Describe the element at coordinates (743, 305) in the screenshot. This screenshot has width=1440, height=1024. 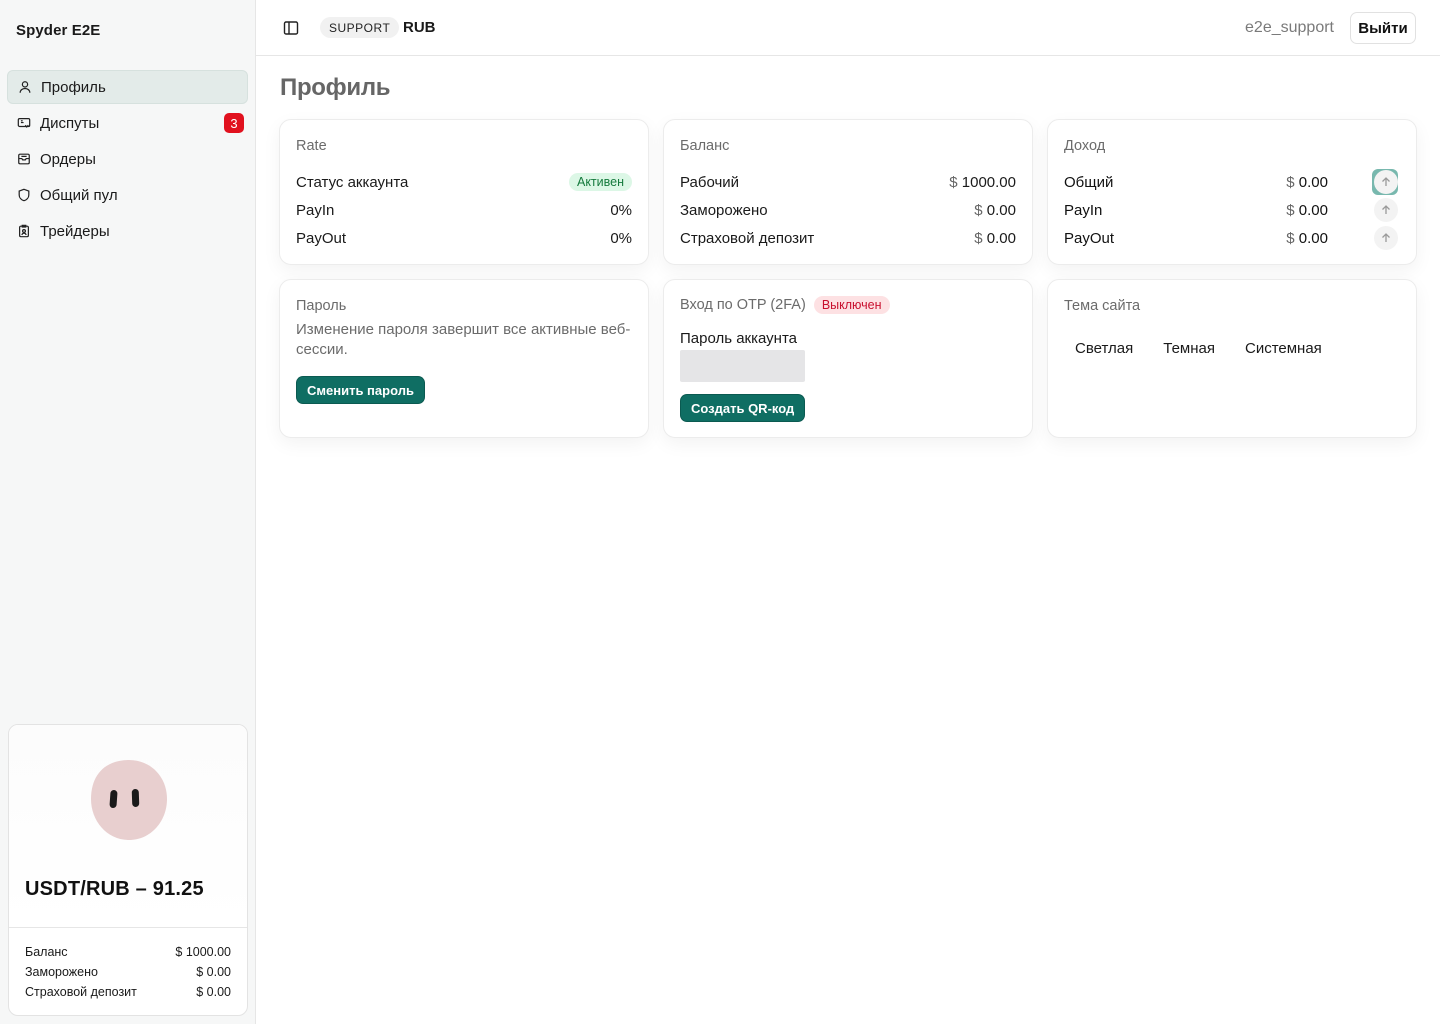
I see `card-title: Вход по OTP (2FA)` at that location.